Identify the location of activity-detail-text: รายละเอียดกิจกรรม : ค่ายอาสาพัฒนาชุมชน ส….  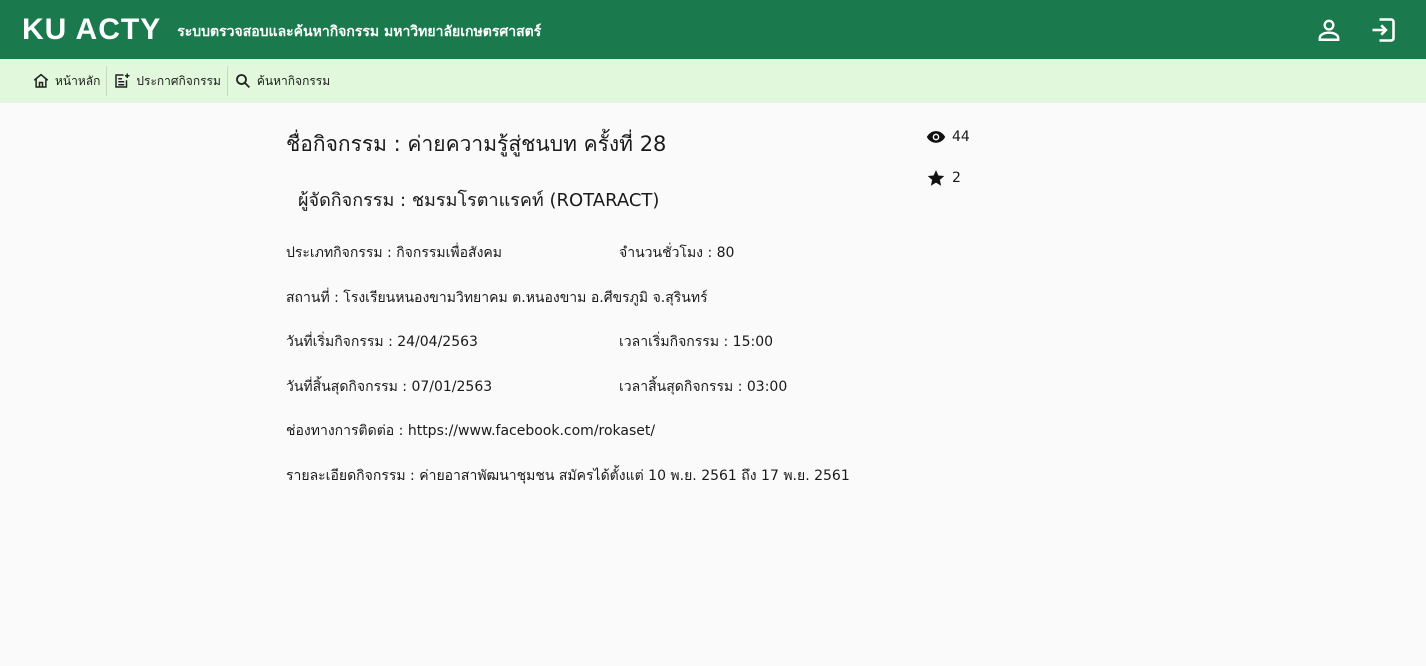
(568, 475).